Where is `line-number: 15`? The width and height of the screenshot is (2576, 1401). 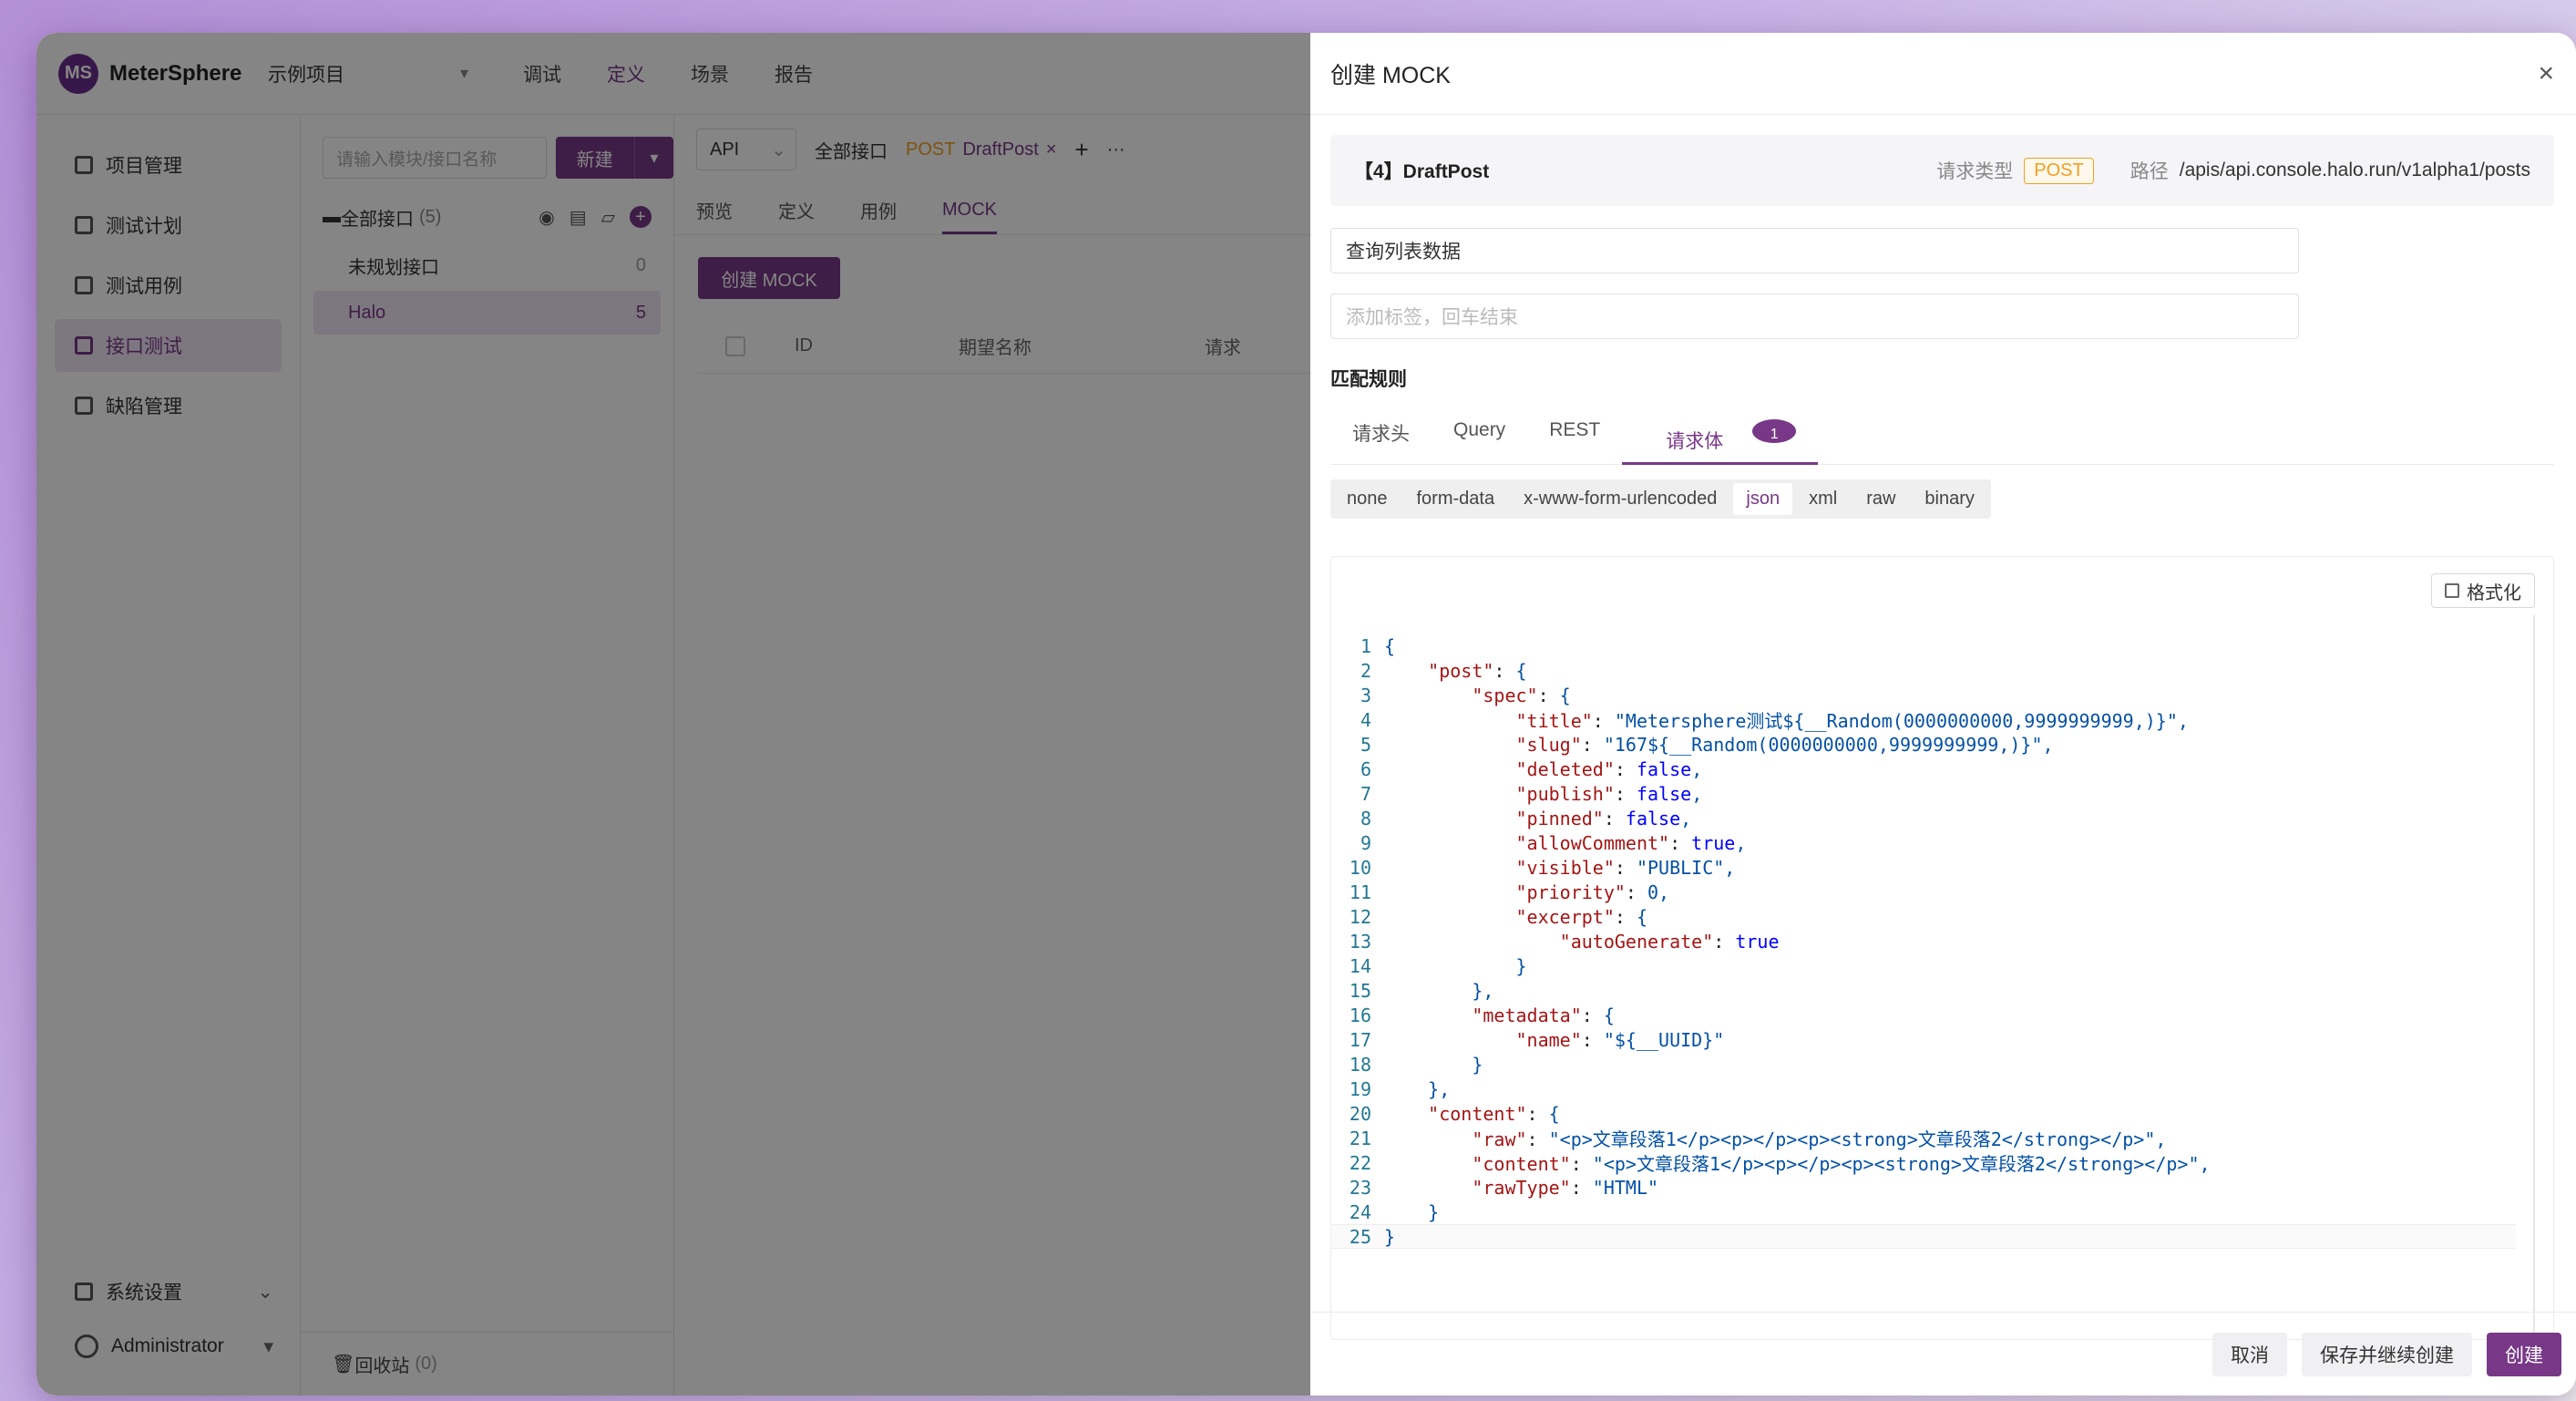
line-number: 15 is located at coordinates (1360, 990).